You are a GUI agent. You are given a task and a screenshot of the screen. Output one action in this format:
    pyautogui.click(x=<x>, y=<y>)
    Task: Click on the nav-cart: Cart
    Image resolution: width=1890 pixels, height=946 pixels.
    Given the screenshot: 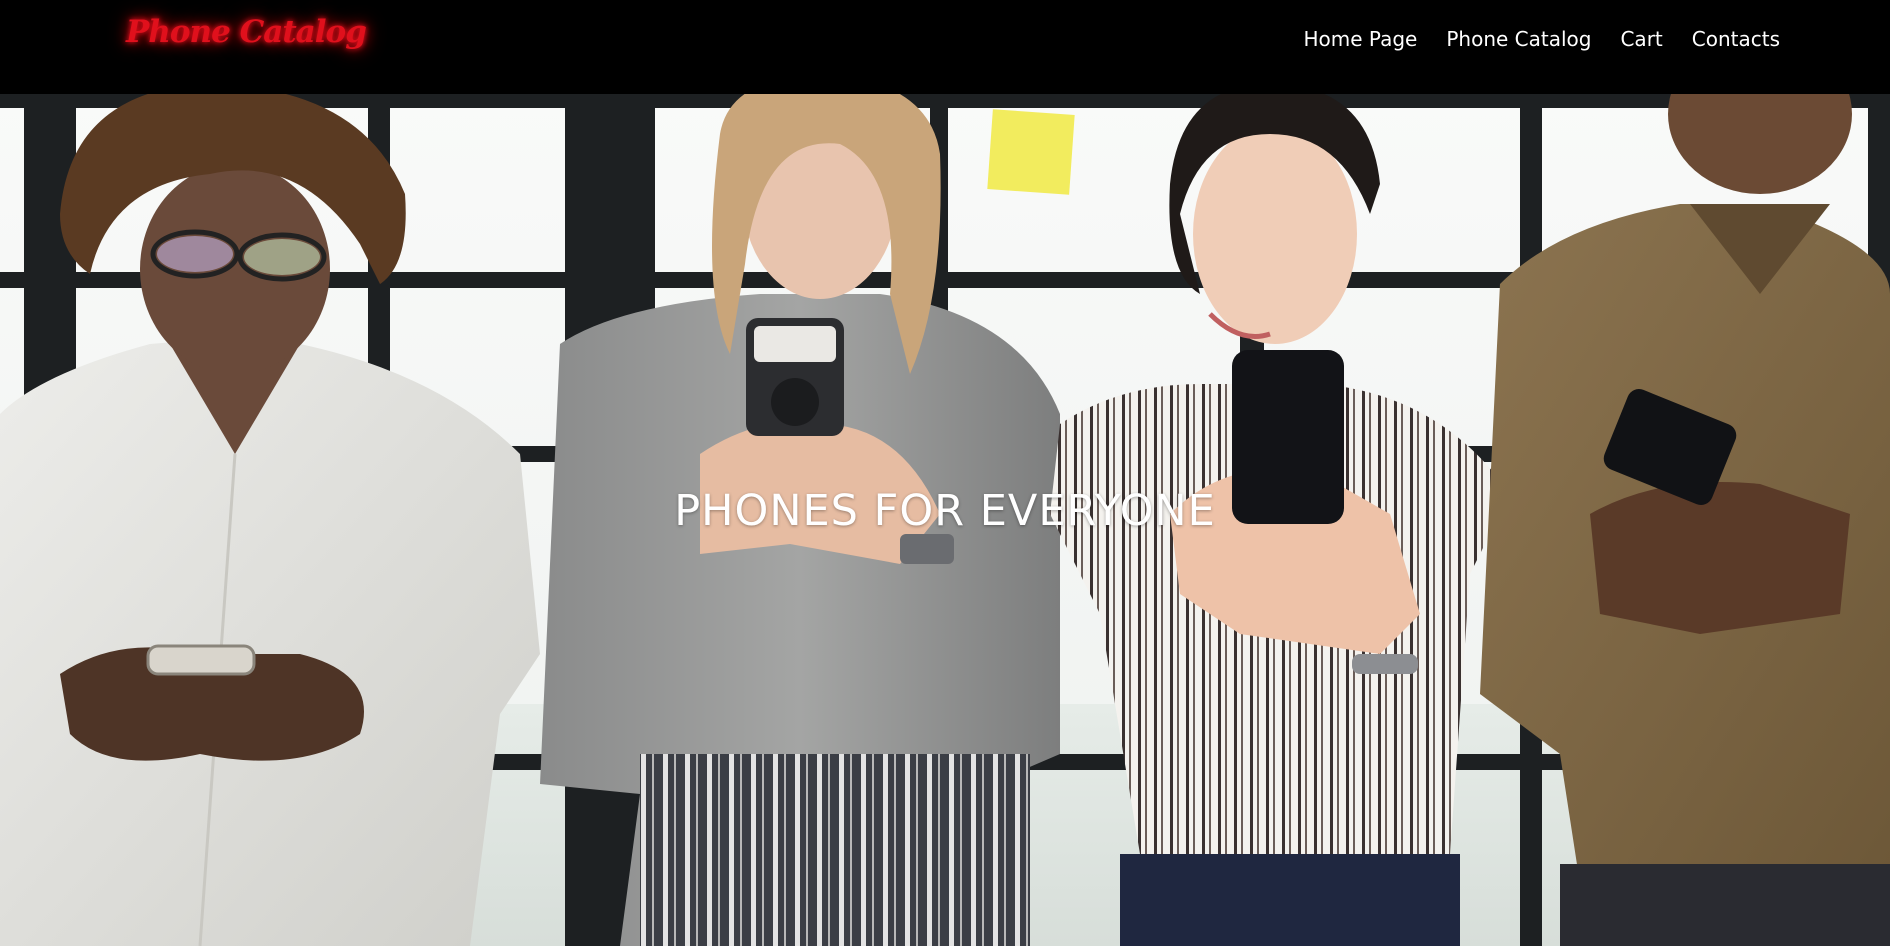 What is the action you would take?
    pyautogui.click(x=1641, y=39)
    